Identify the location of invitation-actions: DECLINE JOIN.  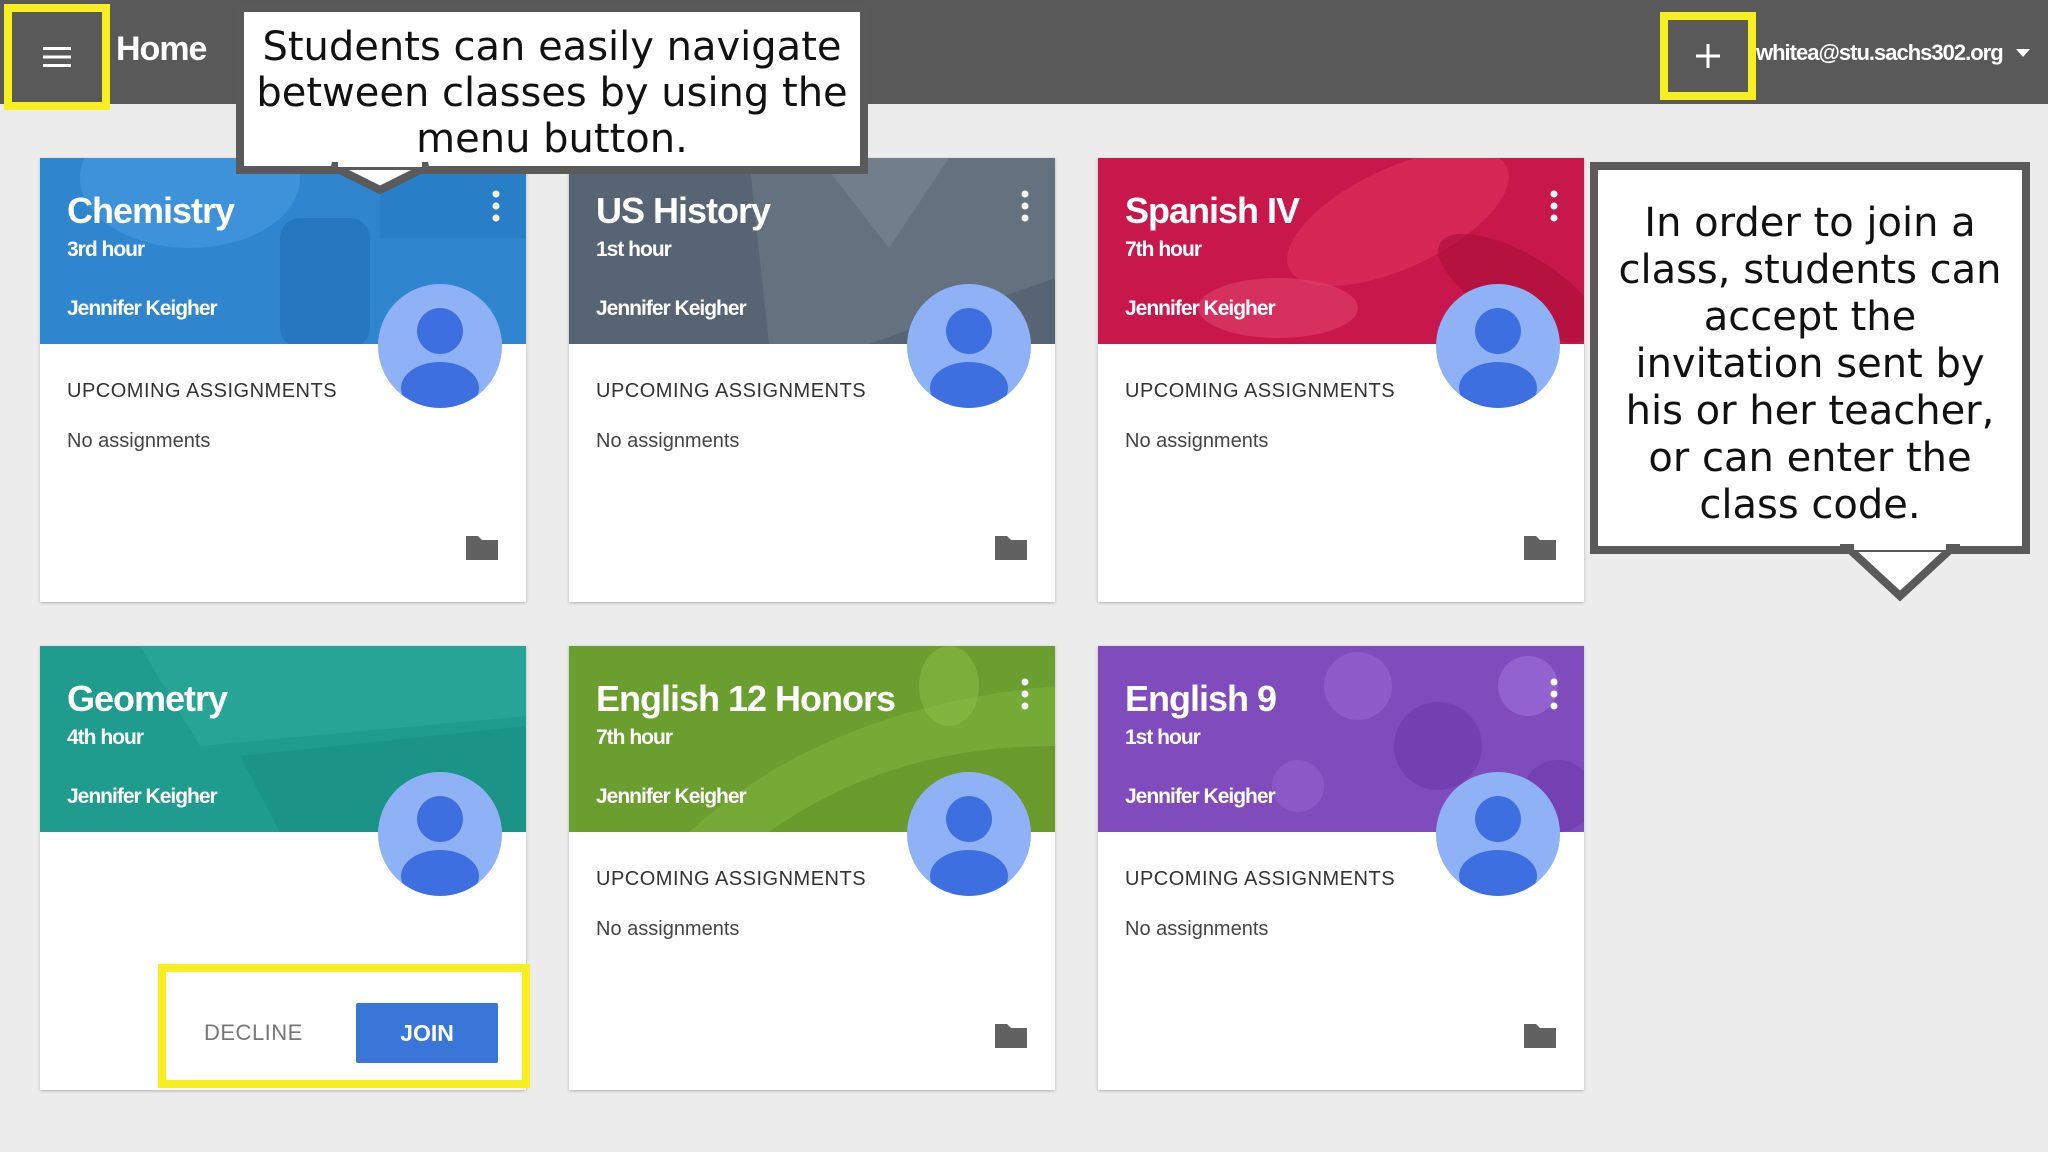
(344, 1026).